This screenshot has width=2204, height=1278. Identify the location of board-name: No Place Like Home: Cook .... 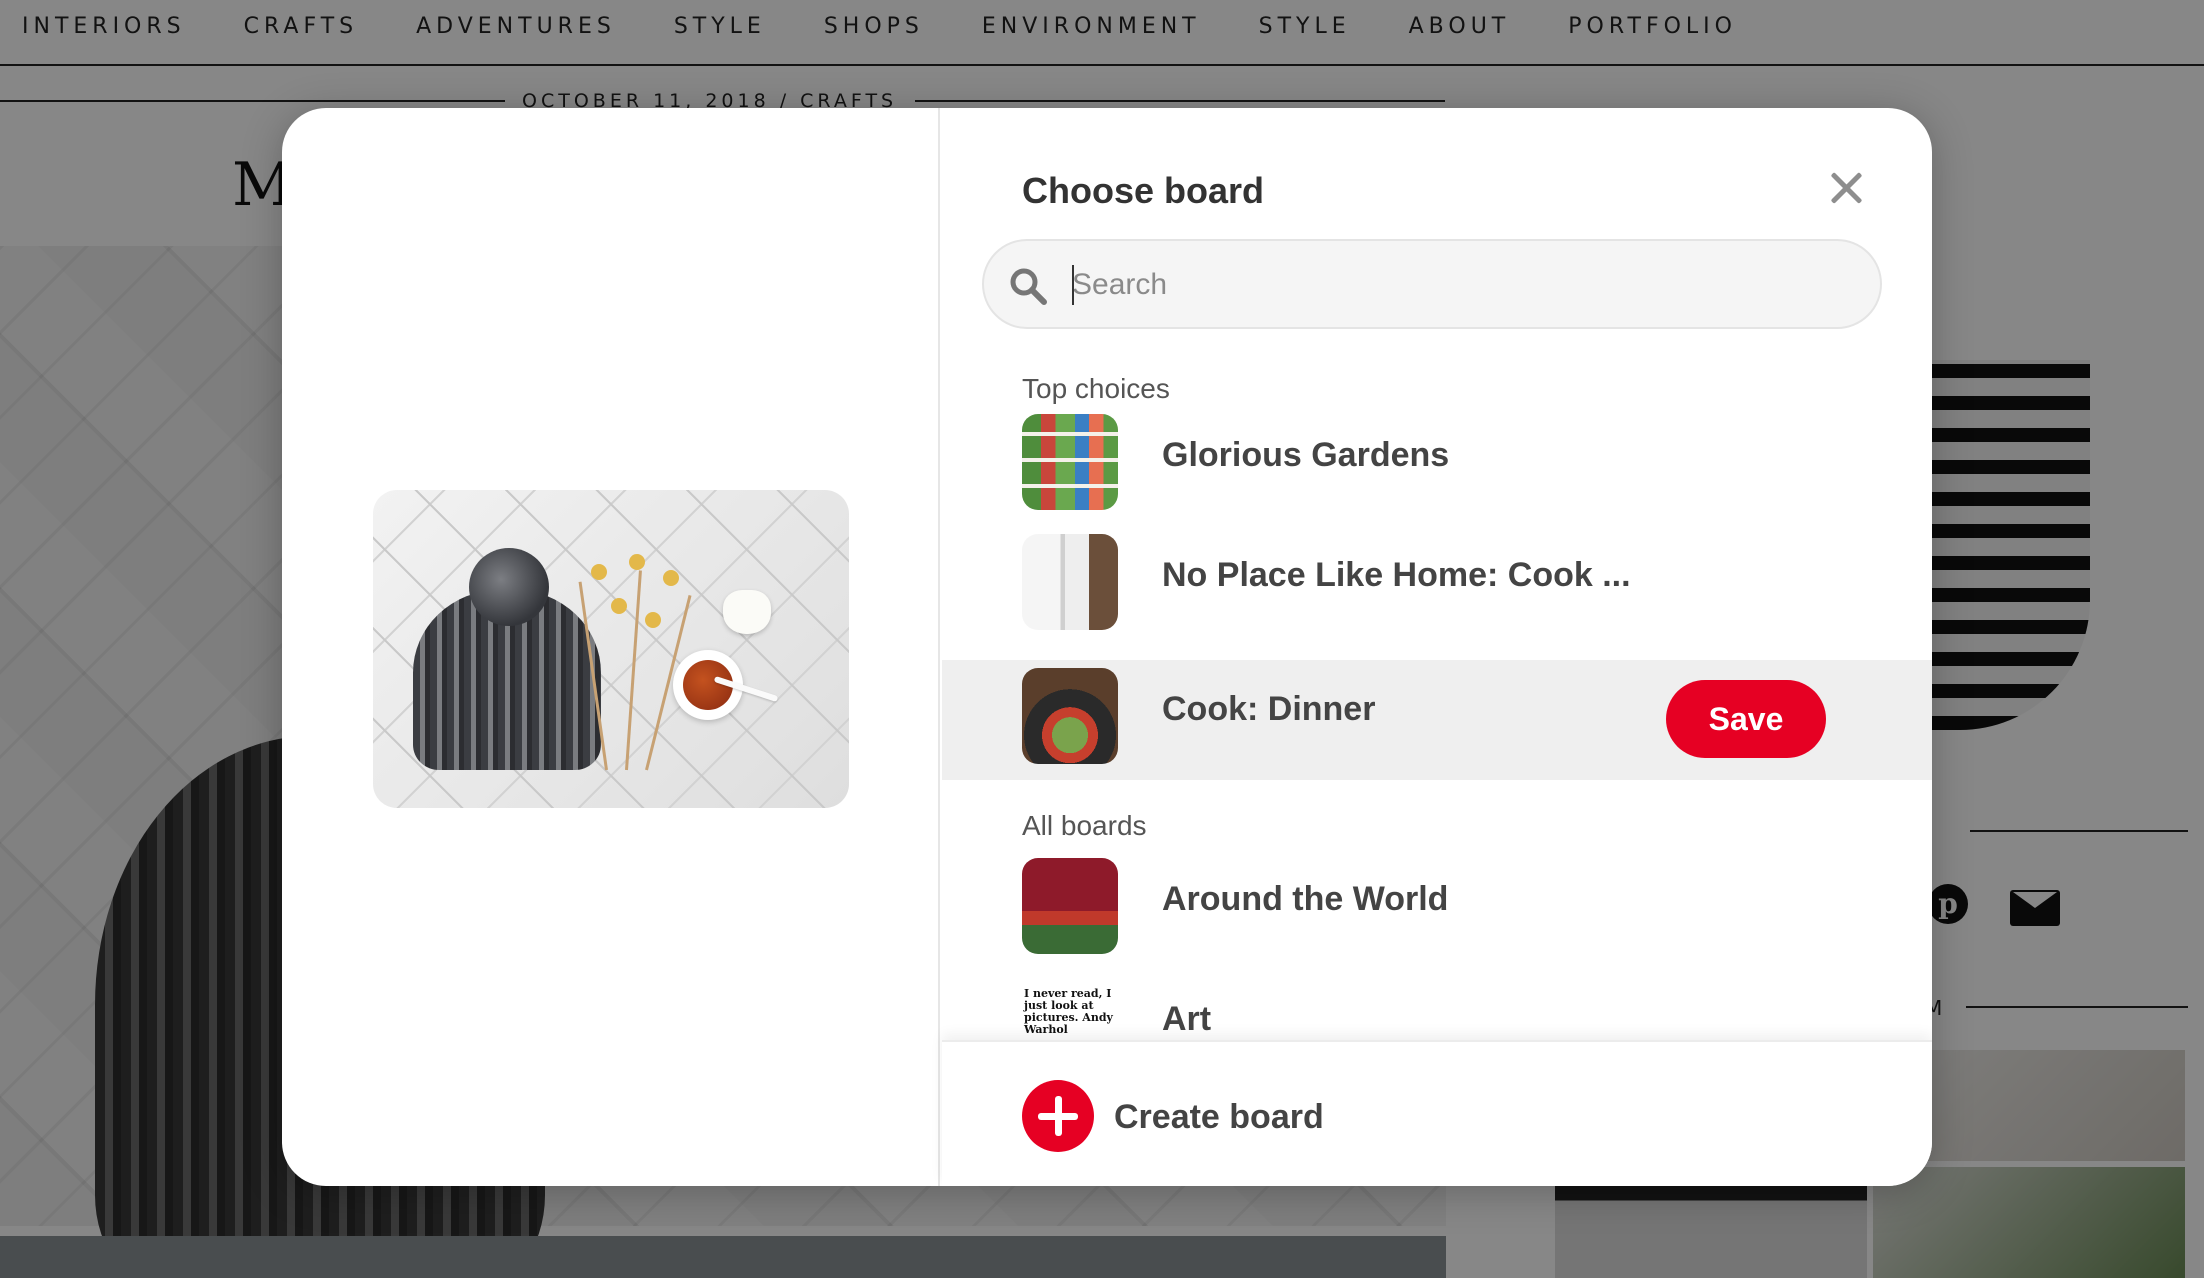
(1396, 575).